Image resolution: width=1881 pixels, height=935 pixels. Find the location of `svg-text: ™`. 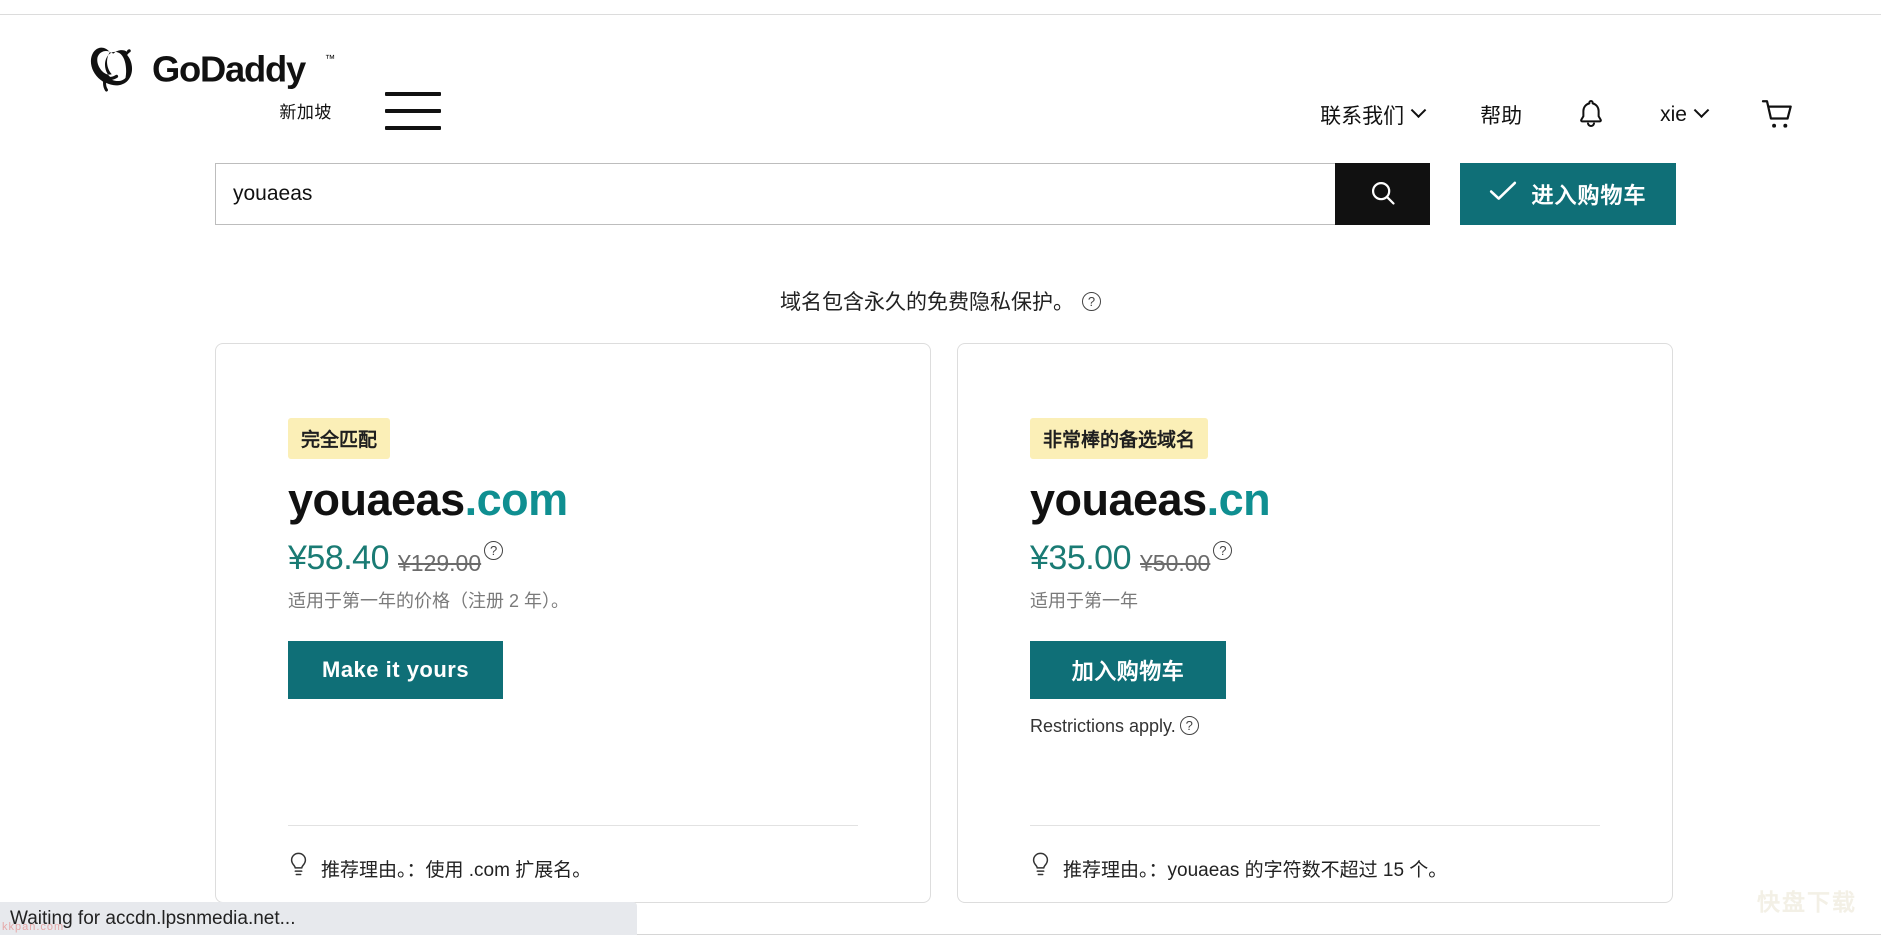

svg-text: ™ is located at coordinates (330, 59).